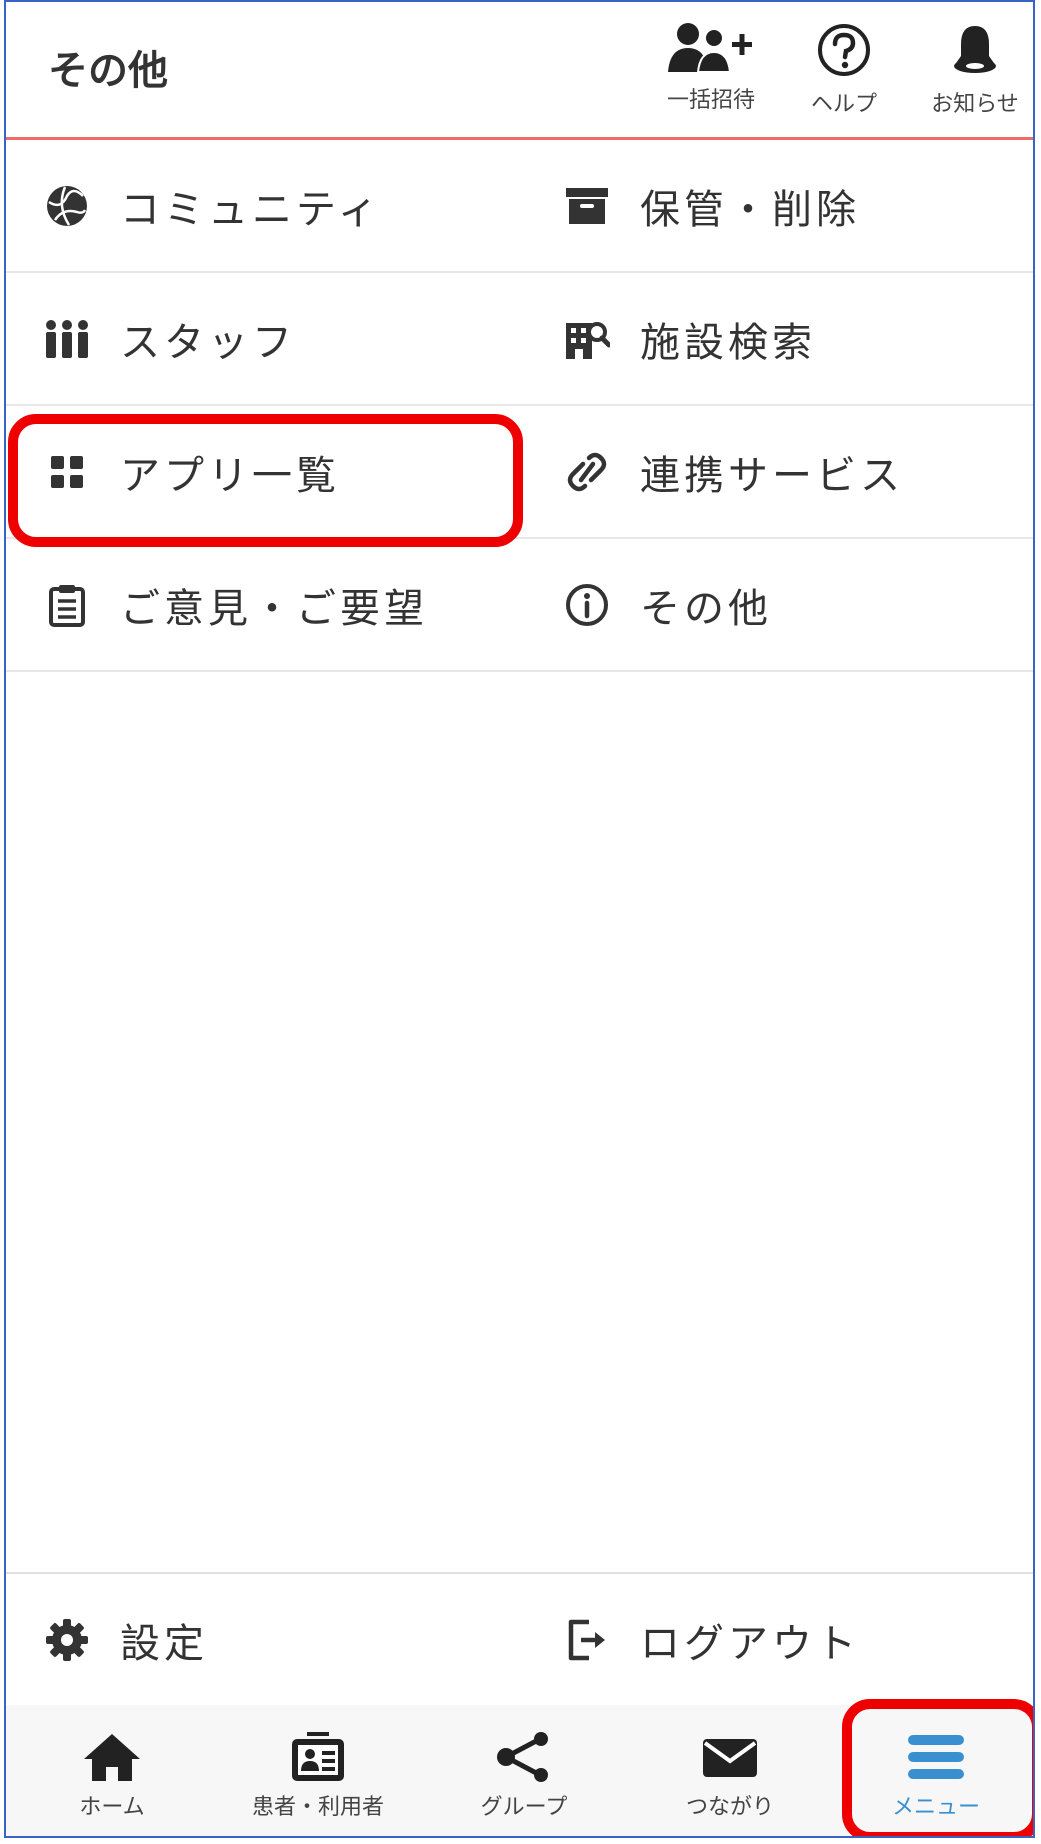 The height and width of the screenshot is (1844, 1041). I want to click on menu-row: ご意見・ご要望 その他, so click(519, 605).